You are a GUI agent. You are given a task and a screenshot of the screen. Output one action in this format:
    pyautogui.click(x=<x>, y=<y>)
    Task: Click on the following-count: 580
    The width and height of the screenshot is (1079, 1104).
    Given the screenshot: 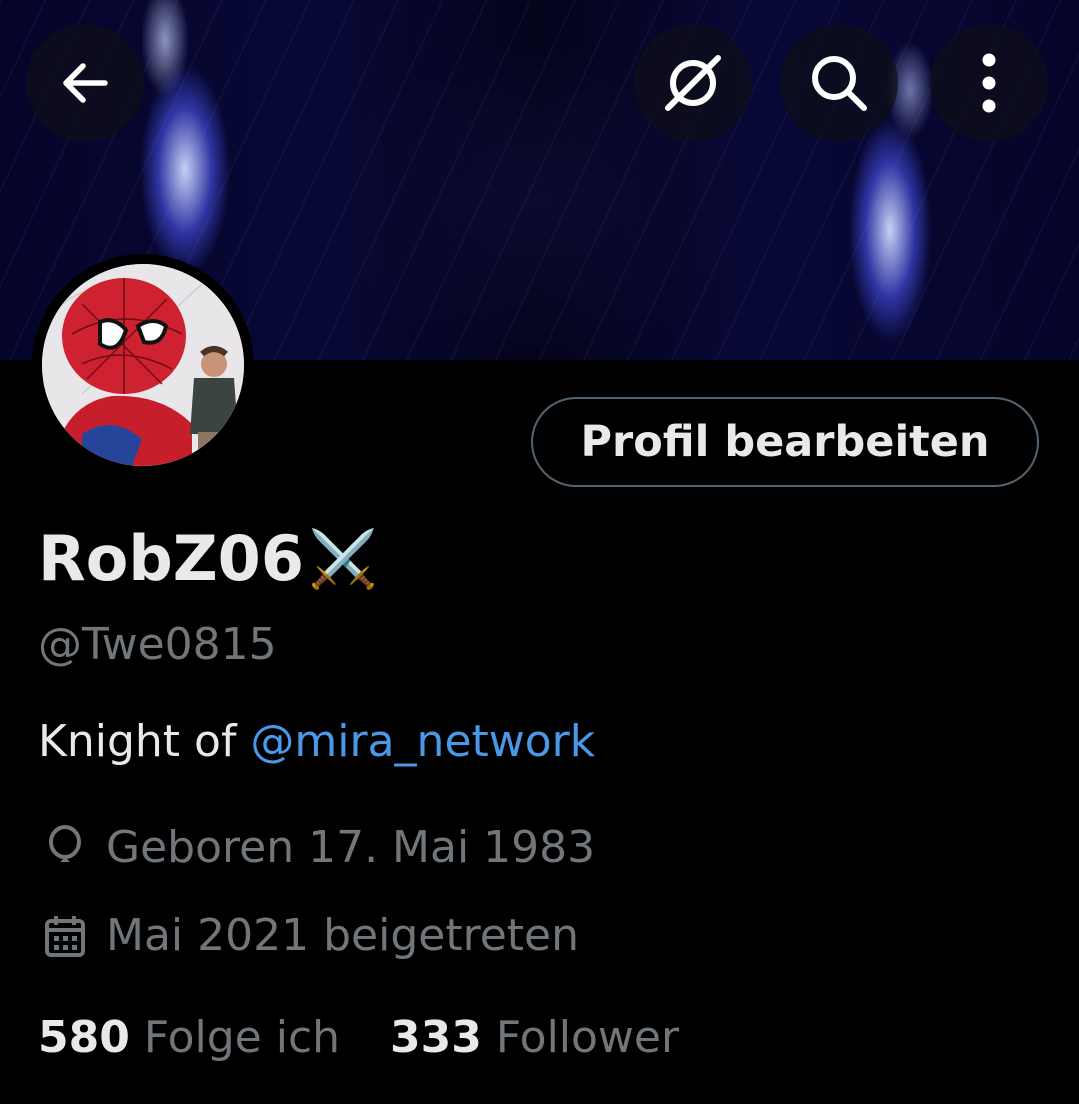 What is the action you would take?
    pyautogui.click(x=84, y=1037)
    